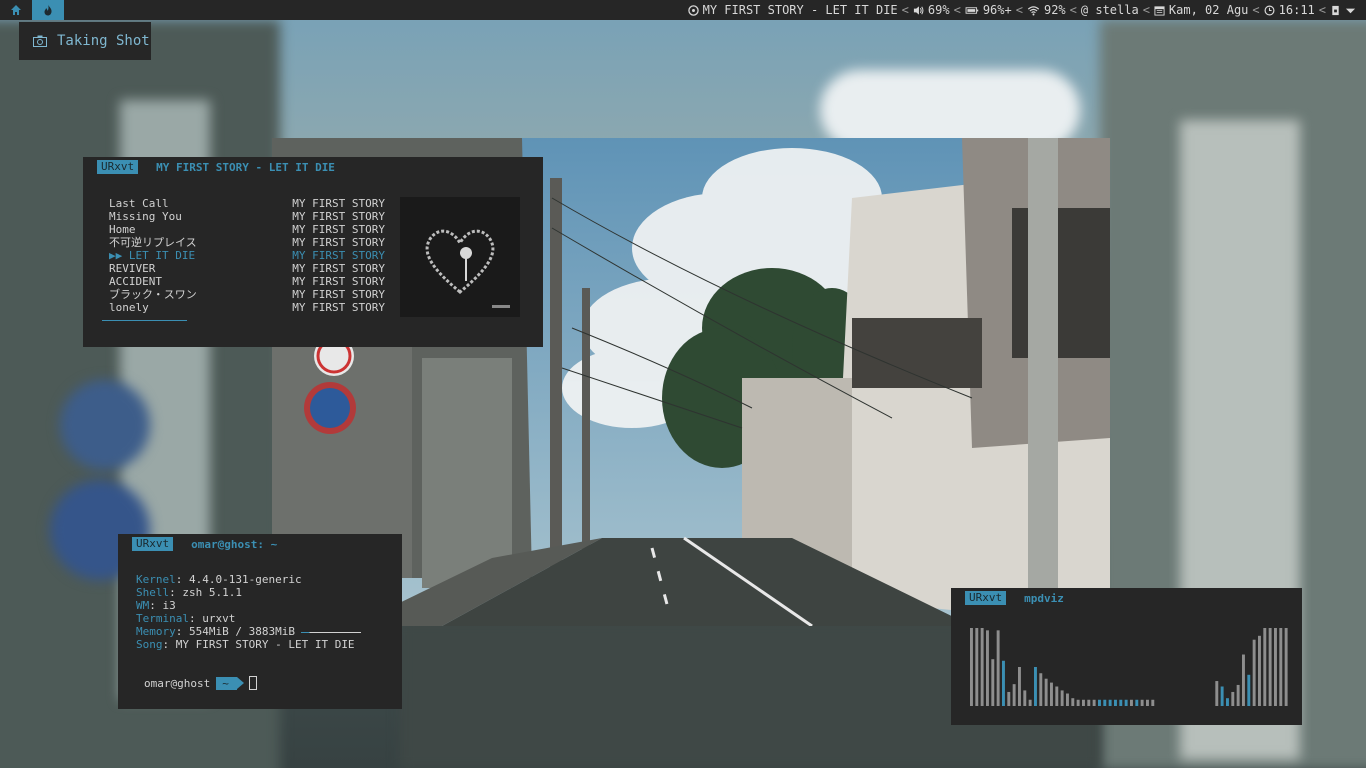 Image resolution: width=1366 pixels, height=768 pixels. Describe the element at coordinates (247, 307) in the screenshot. I see `playlist-item: lonely MY FIRST STORY` at that location.